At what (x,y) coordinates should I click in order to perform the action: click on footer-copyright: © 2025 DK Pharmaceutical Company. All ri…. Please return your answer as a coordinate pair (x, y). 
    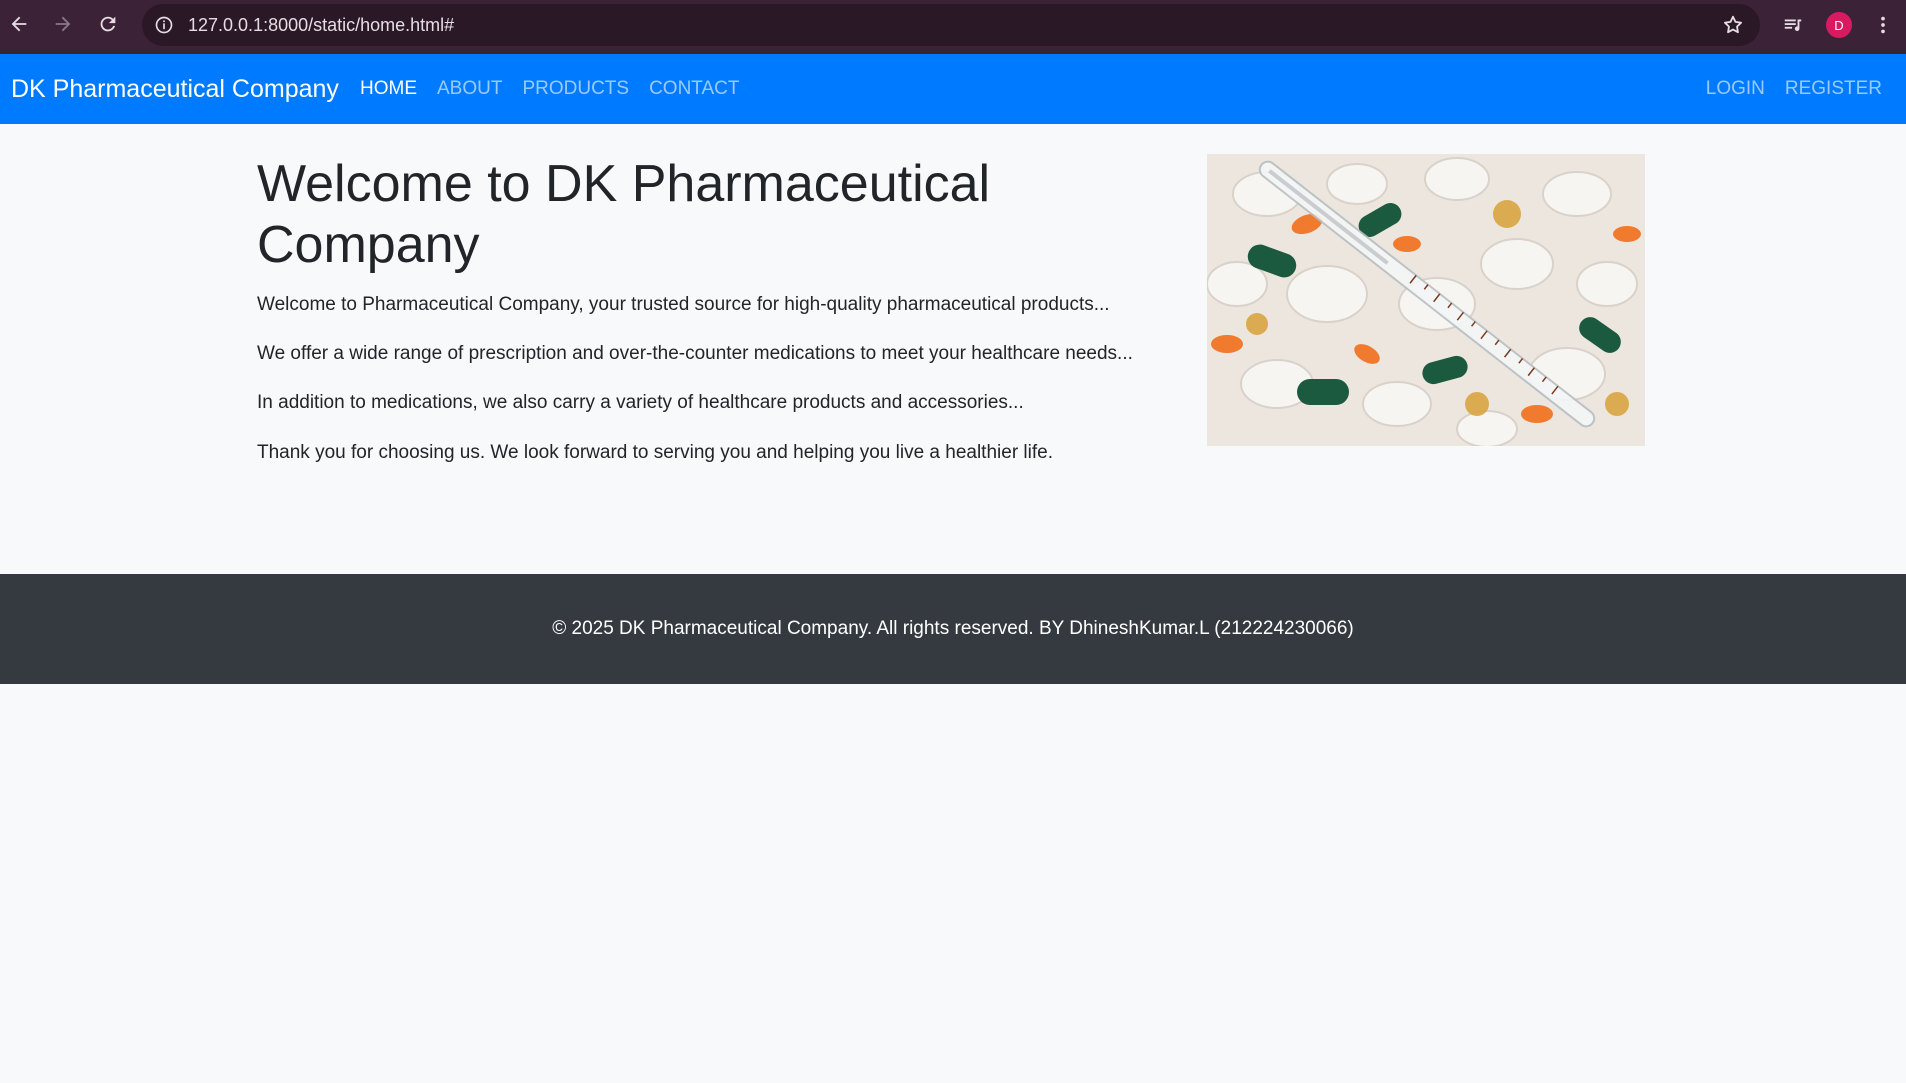
    Looking at the image, I should click on (953, 628).